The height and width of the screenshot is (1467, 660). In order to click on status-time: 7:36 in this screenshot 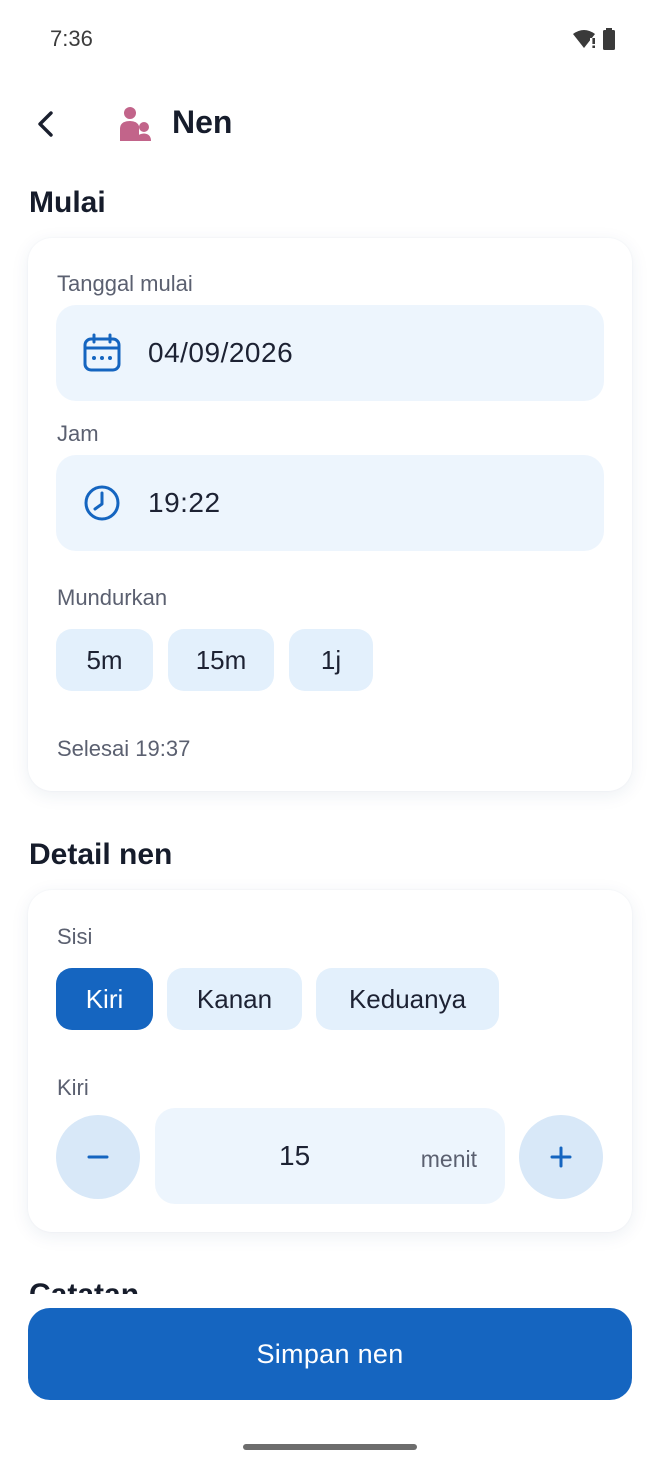, I will do `click(71, 38)`.